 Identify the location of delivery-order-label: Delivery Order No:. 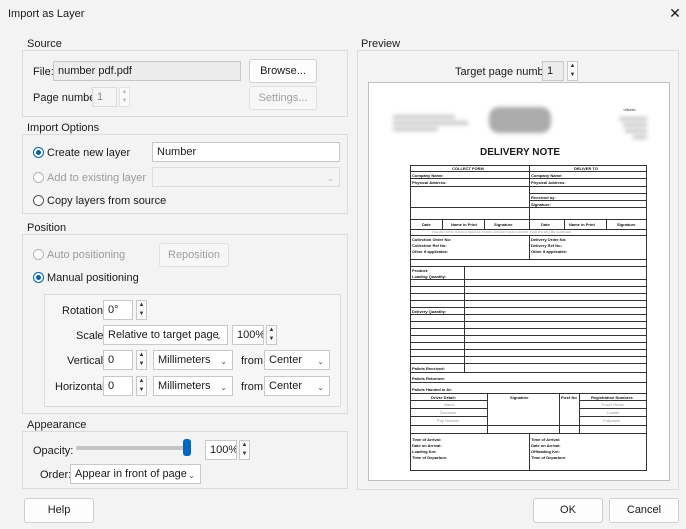
(549, 239).